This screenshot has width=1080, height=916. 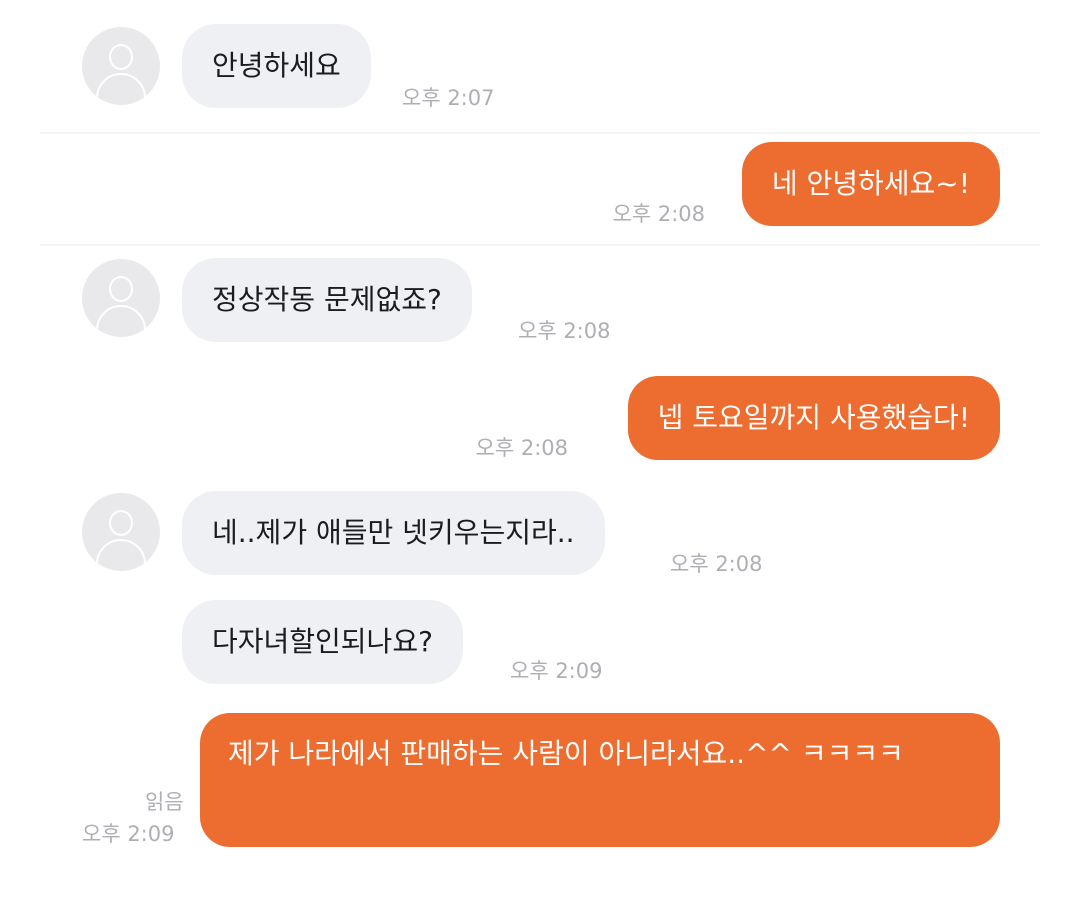 What do you see at coordinates (813, 418) in the screenshot?
I see `outgoing-message-bubble: 넵 토요일까지 사용했습다!` at bounding box center [813, 418].